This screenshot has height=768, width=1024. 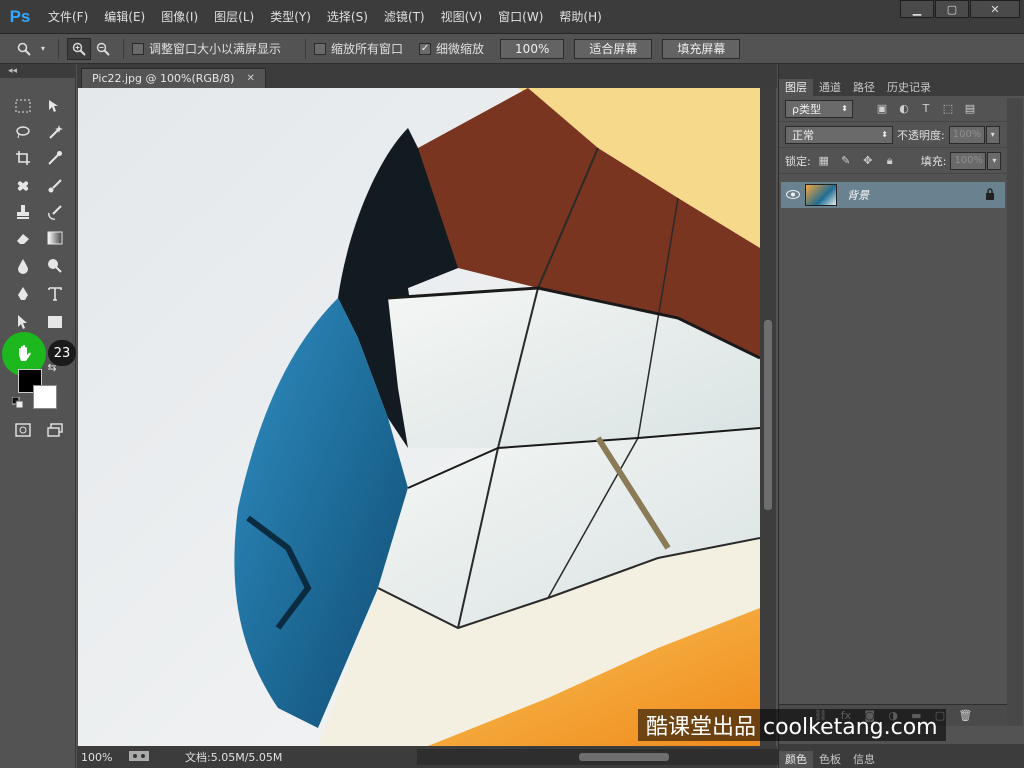 I want to click on filter-type-icon: T, so click(x=926, y=109).